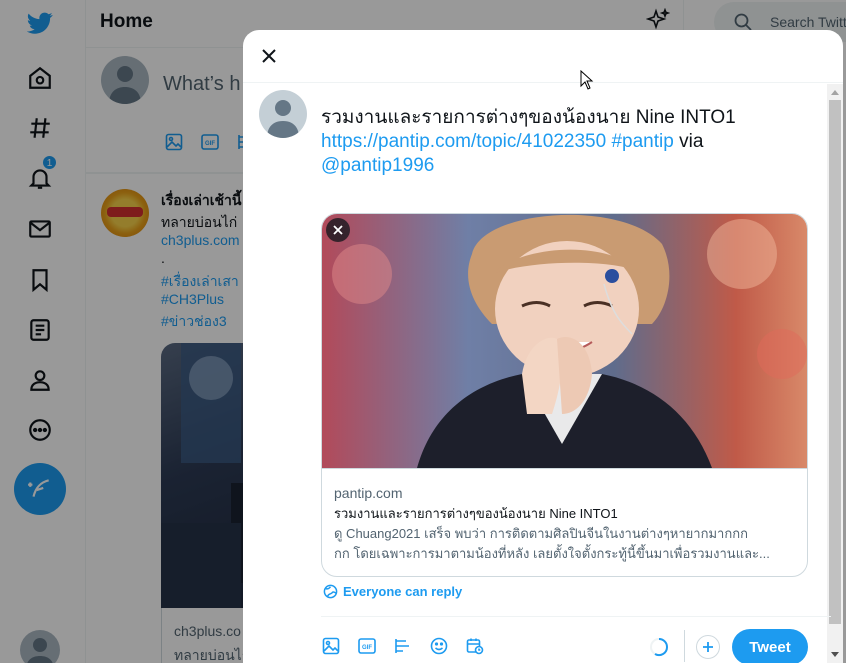  I want to click on card-domain: pantip.com, so click(368, 493).